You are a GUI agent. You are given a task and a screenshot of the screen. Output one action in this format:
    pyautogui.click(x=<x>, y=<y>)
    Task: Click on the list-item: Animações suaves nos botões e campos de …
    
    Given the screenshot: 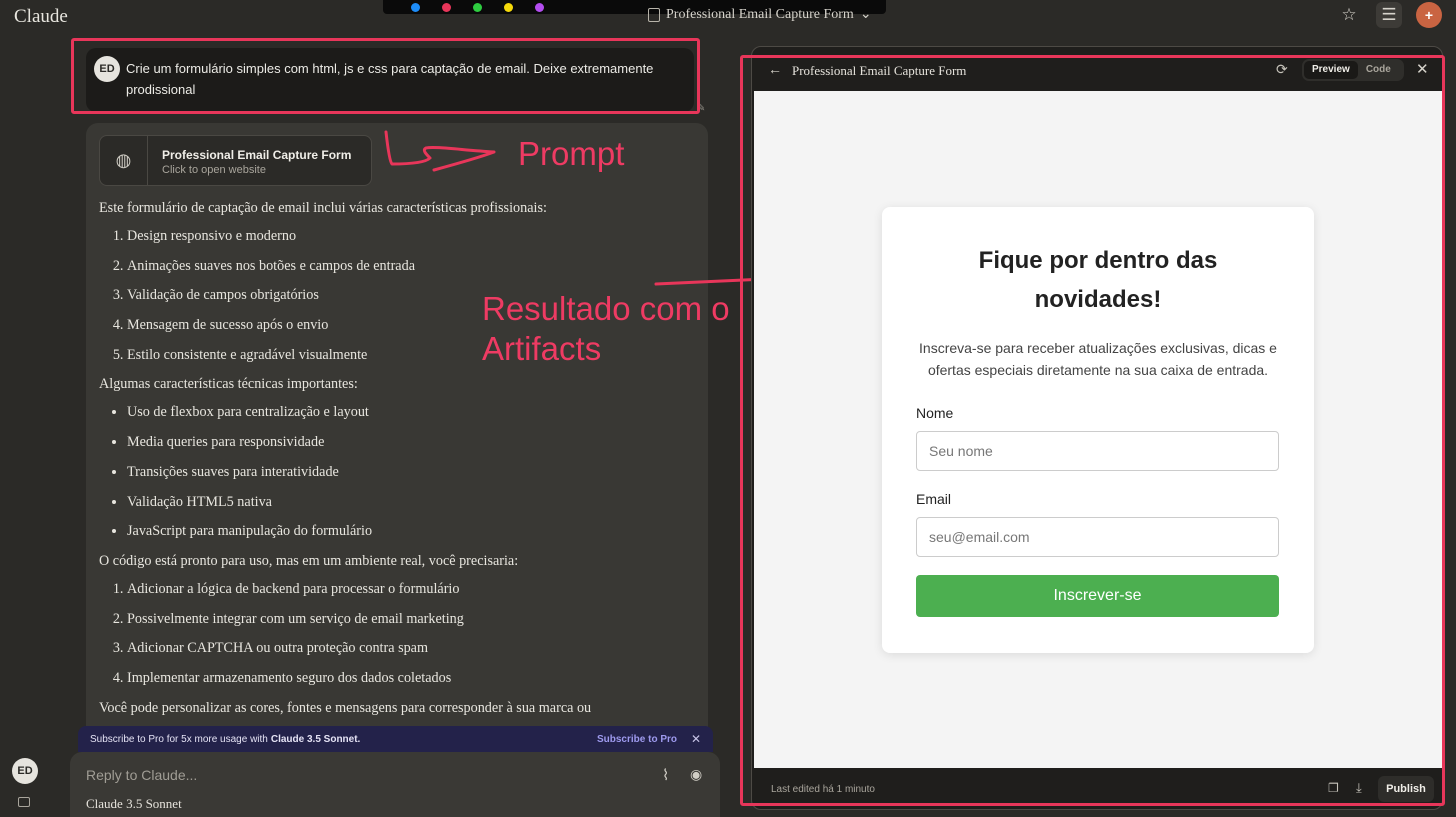 What is the action you would take?
    pyautogui.click(x=413, y=271)
    